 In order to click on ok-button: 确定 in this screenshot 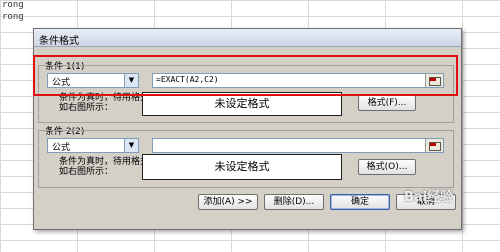, I will do `click(360, 202)`.